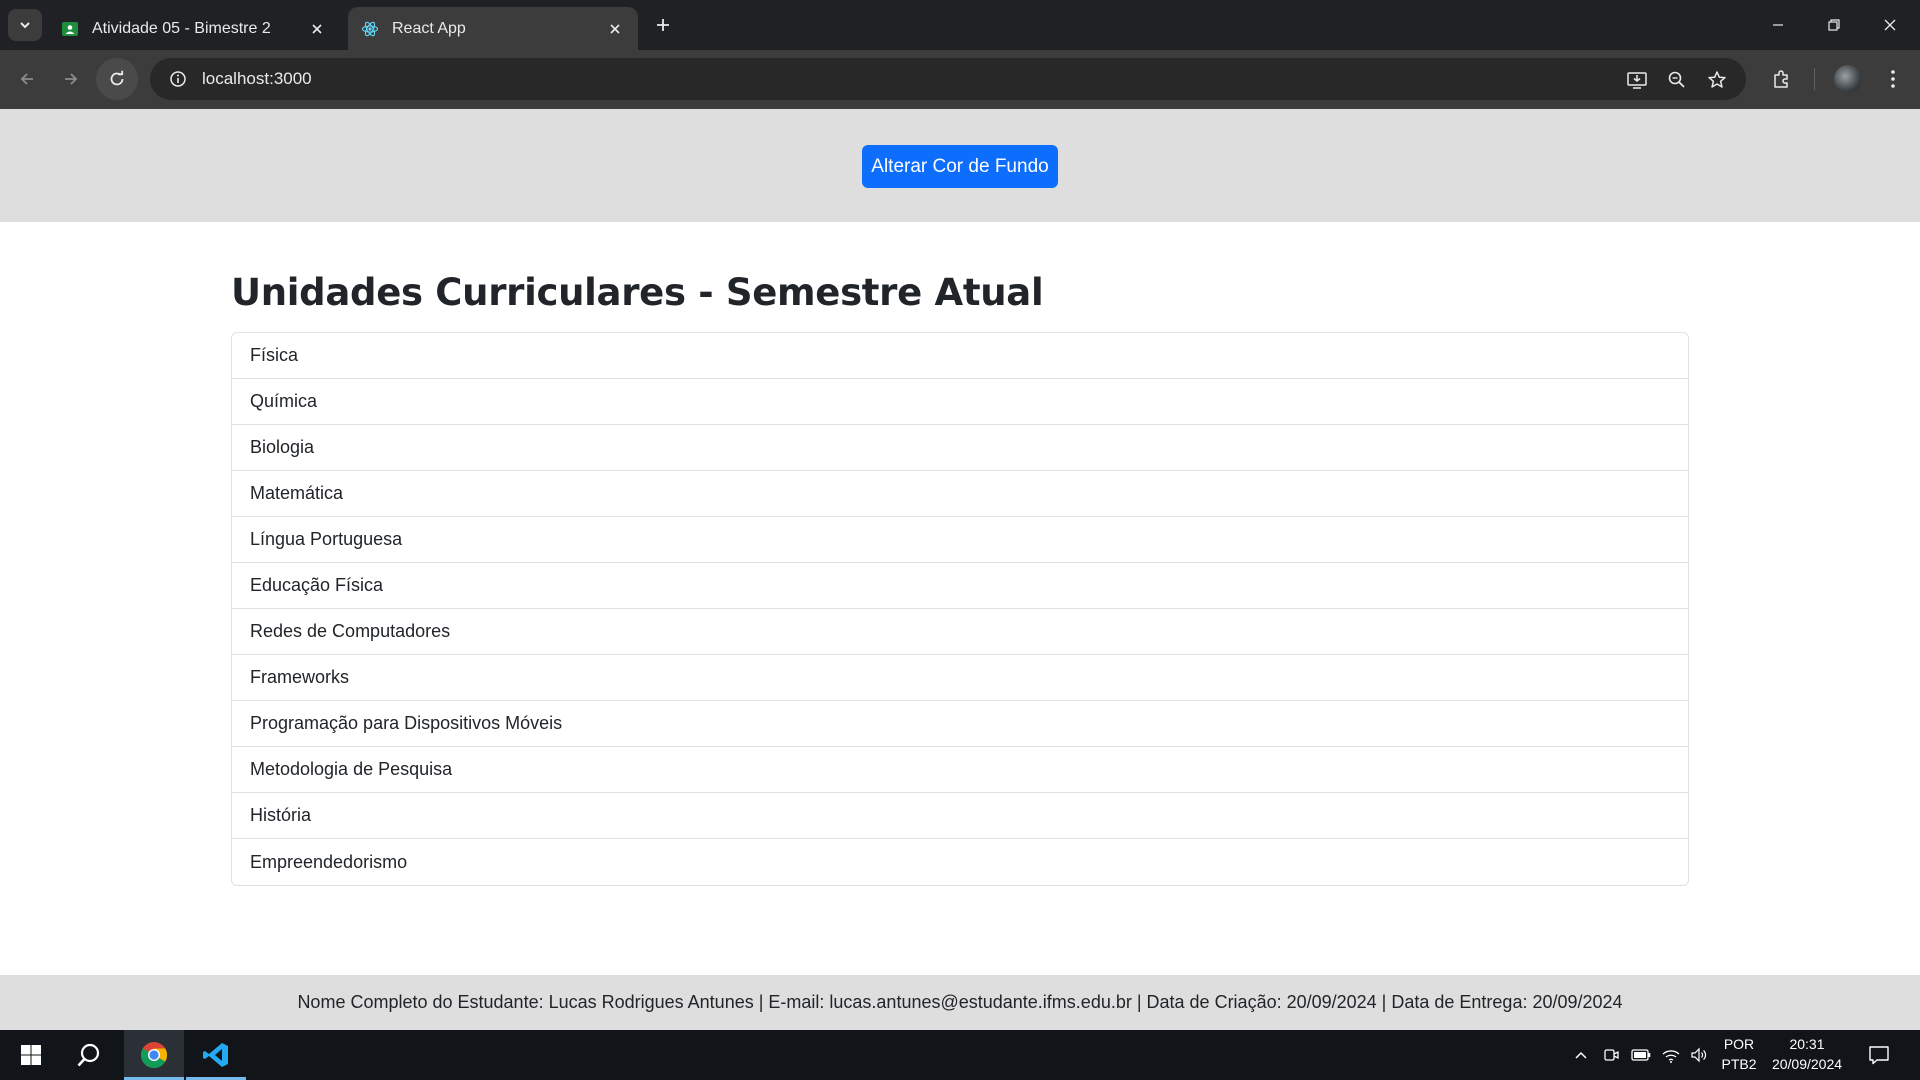 Image resolution: width=1920 pixels, height=1080 pixels. Describe the element at coordinates (1807, 1054) in the screenshot. I see `clock: 20:31 20/09/2024` at that location.